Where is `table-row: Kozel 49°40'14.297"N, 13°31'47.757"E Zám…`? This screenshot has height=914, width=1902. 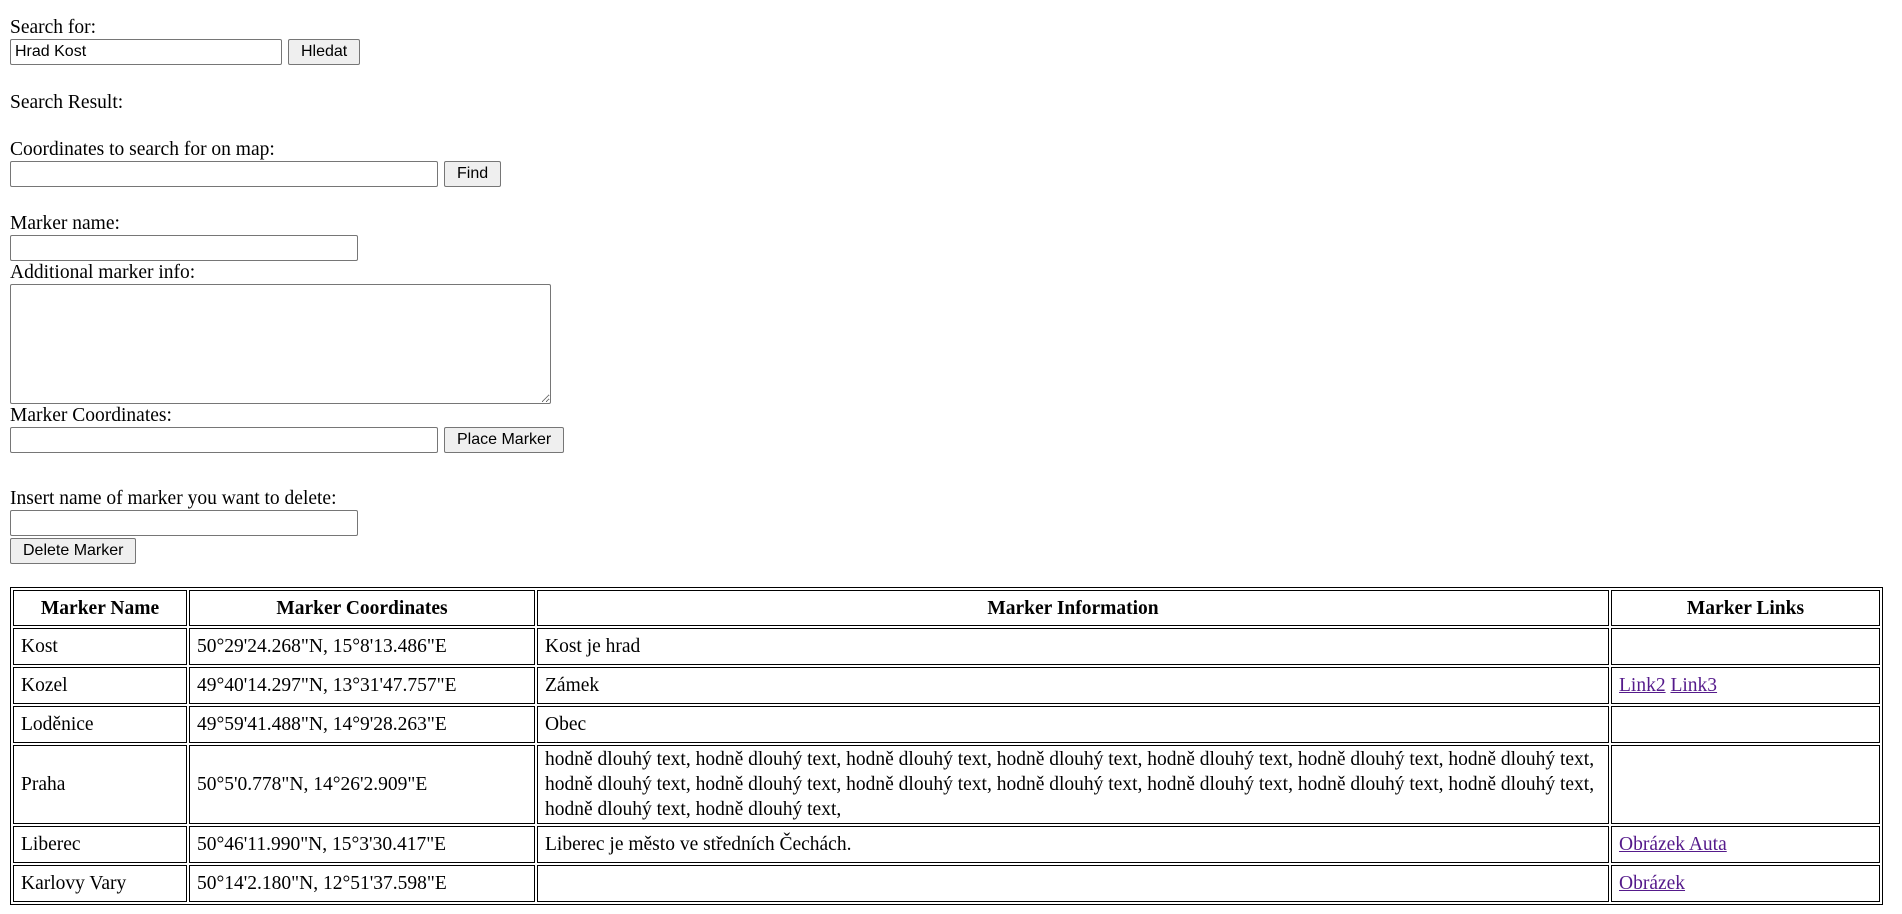
table-row: Kozel 49°40'14.297"N, 13°31'47.757"E Zám… is located at coordinates (946, 685).